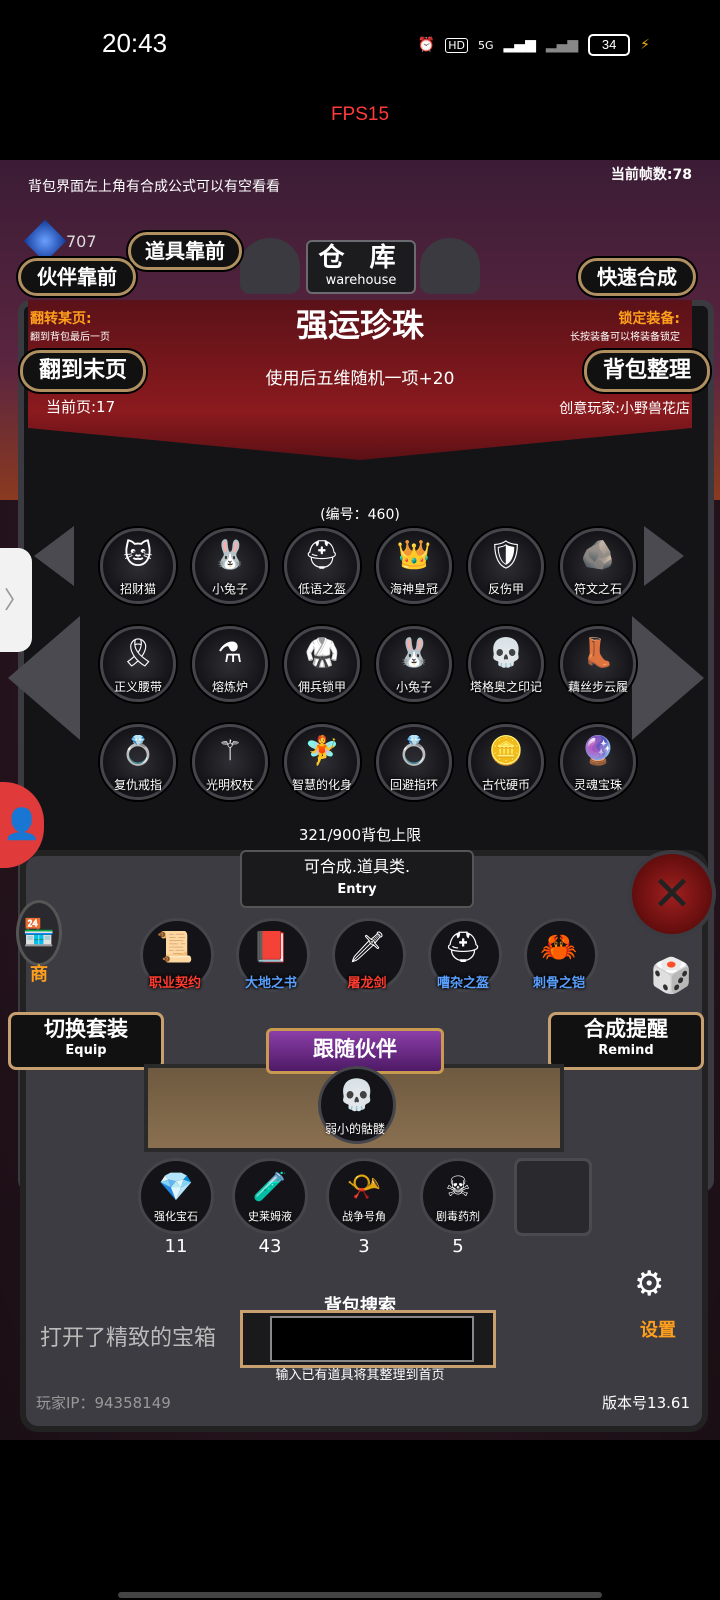 This screenshot has height=1600, width=720. What do you see at coordinates (597, 687) in the screenshot?
I see `item-label: 藕丝步云履` at bounding box center [597, 687].